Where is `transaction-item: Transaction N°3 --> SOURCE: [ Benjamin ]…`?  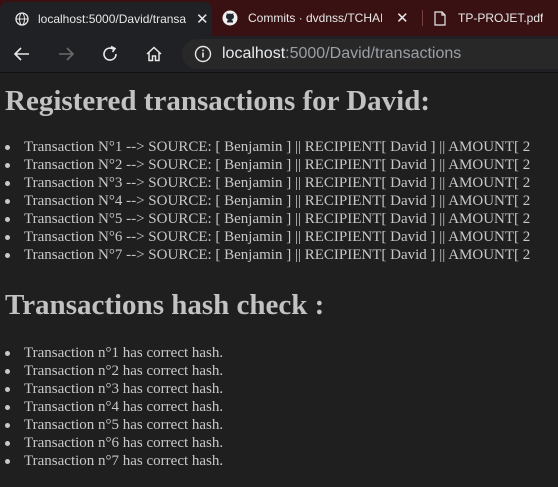 transaction-item: Transaction N°3 --> SOURCE: [ Benjamin ]… is located at coordinates (265, 183).